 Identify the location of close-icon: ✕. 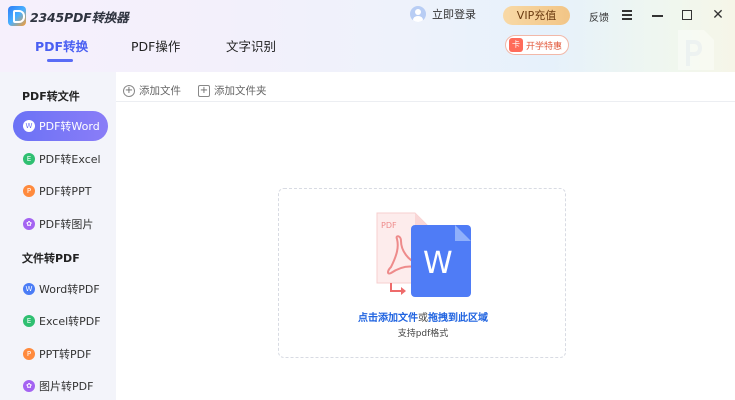
(718, 15).